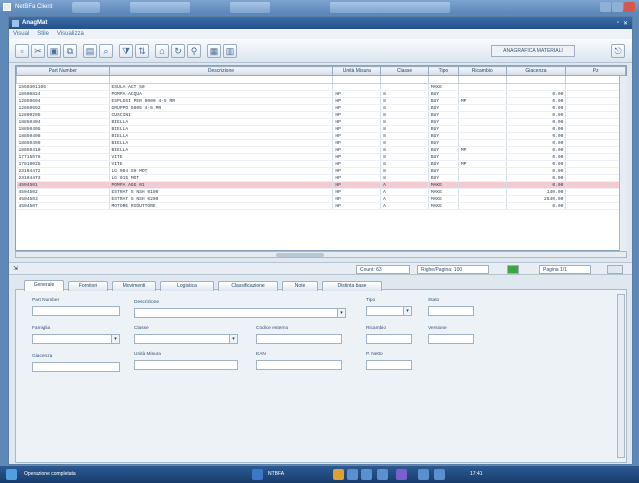  I want to click on table-cell: MP, so click(482, 150).